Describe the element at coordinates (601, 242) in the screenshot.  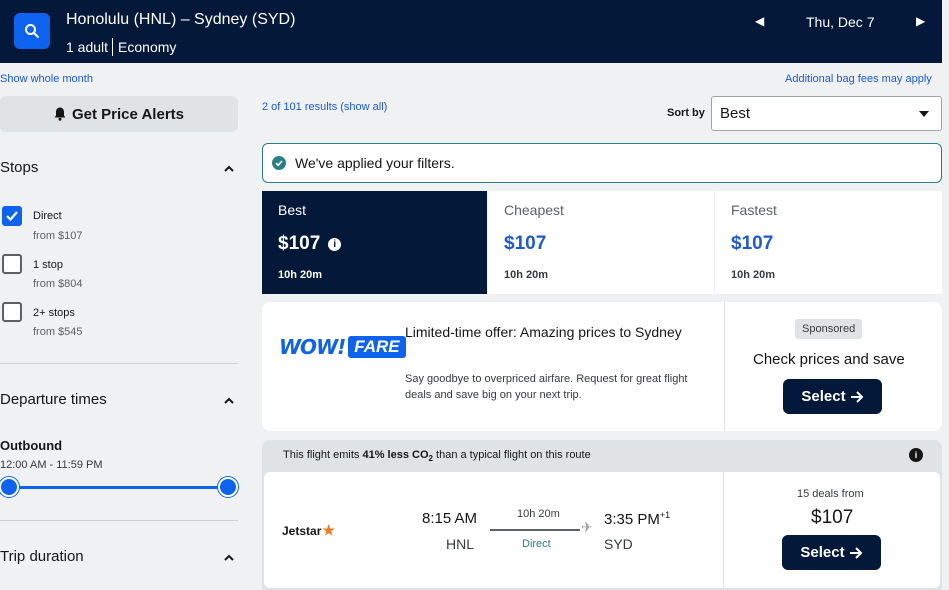
I see `tab-cheapest: Cheapest $107 10h 20m` at that location.